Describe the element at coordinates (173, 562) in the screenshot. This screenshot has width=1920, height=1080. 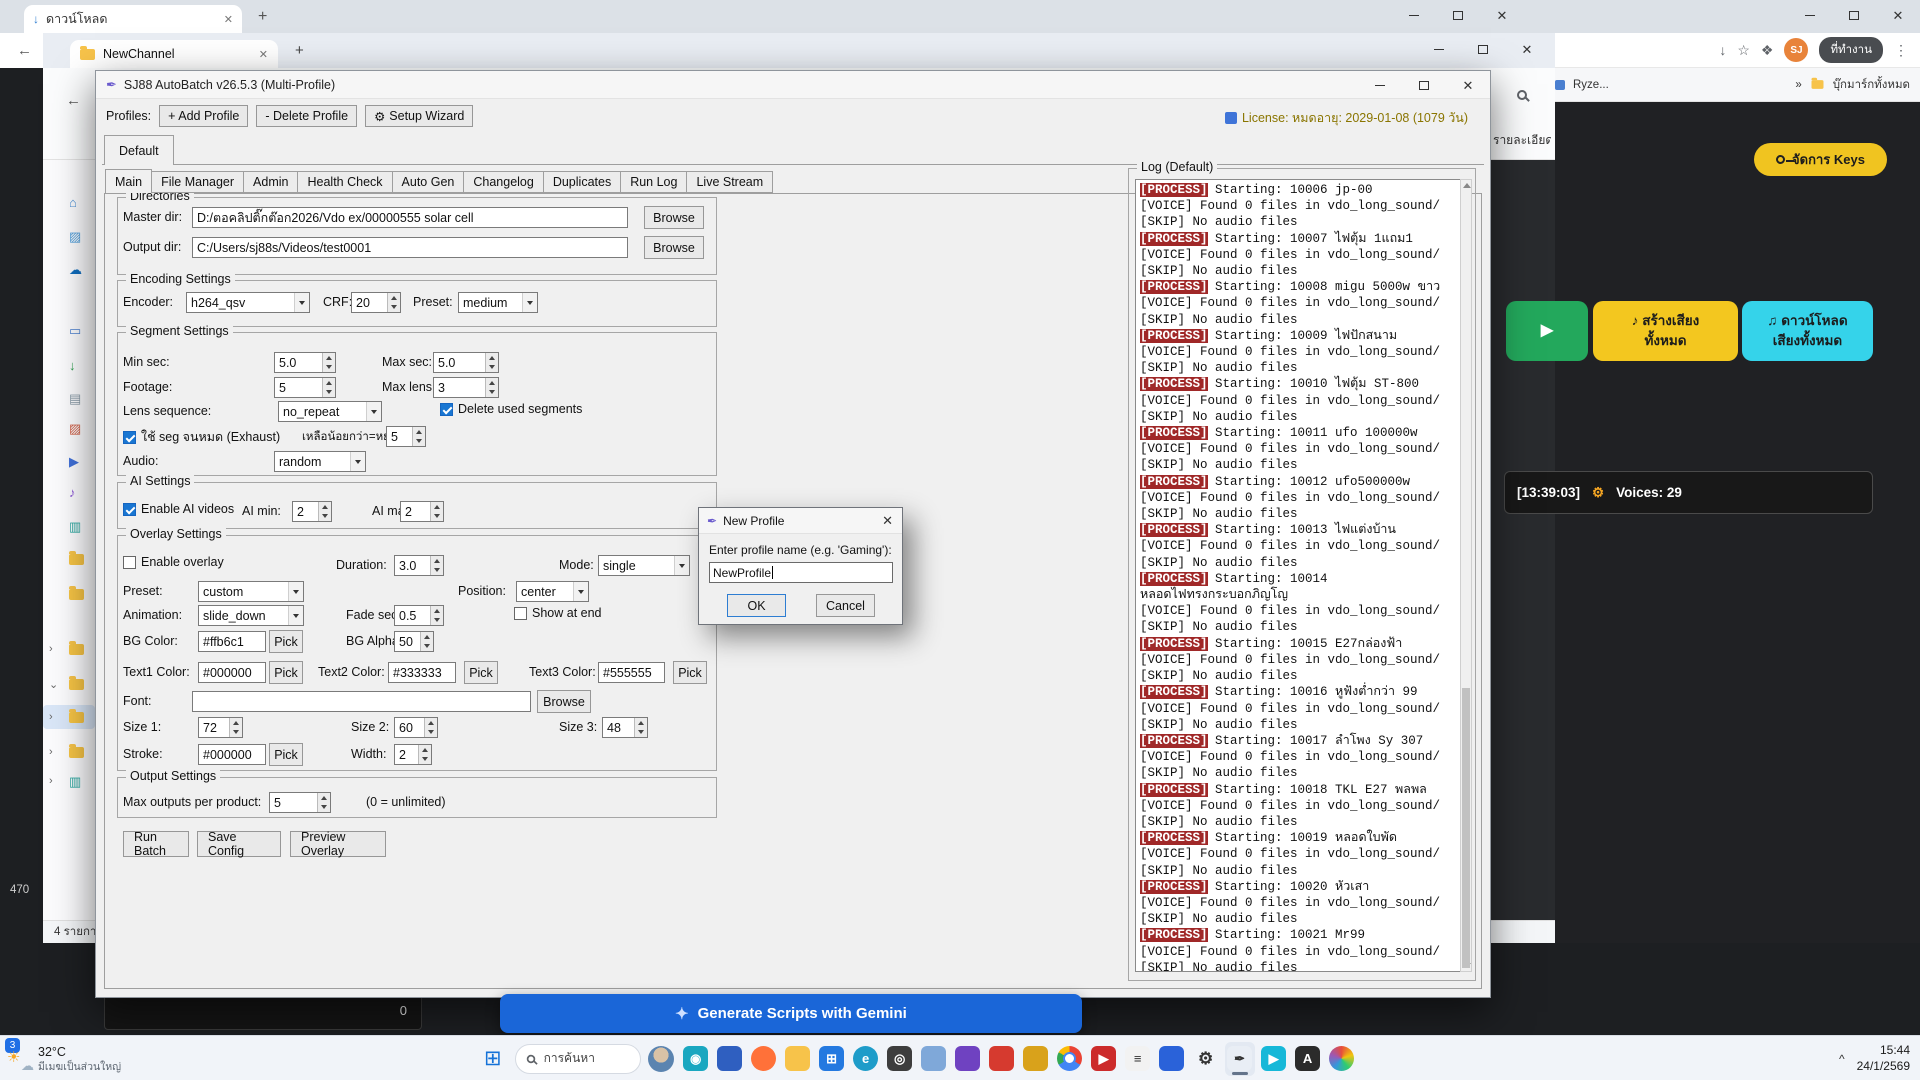
I see `enable-overlay-checkbox: Enable overlay` at that location.